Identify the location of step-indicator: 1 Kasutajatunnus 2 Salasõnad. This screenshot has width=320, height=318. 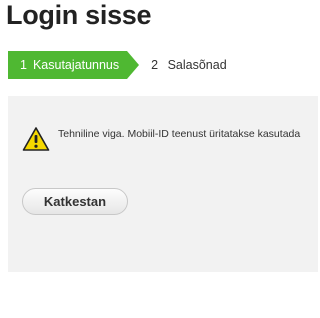
(117, 65).